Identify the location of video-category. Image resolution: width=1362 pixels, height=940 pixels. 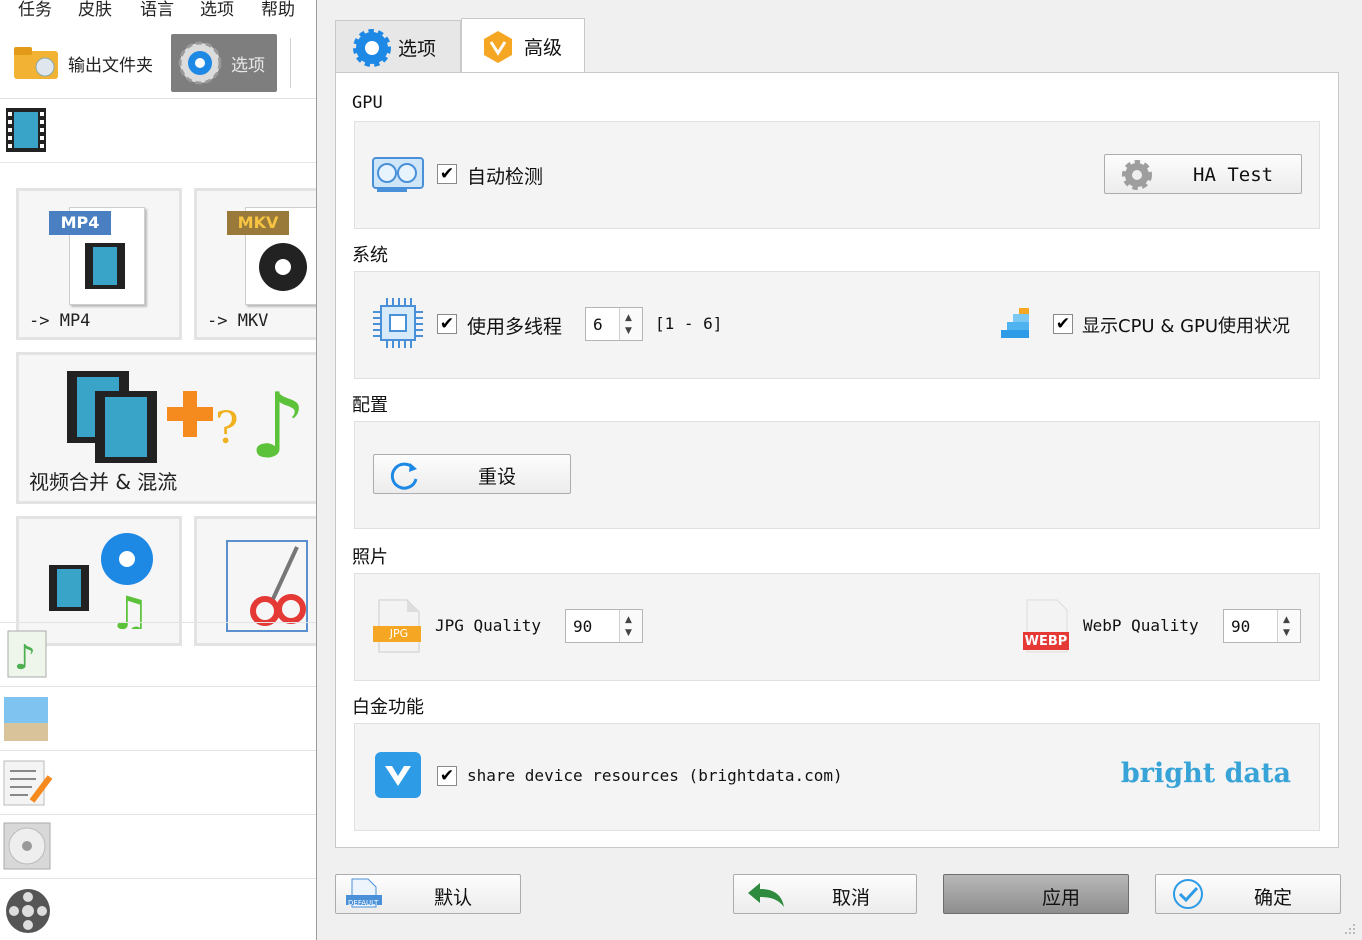
(158, 131).